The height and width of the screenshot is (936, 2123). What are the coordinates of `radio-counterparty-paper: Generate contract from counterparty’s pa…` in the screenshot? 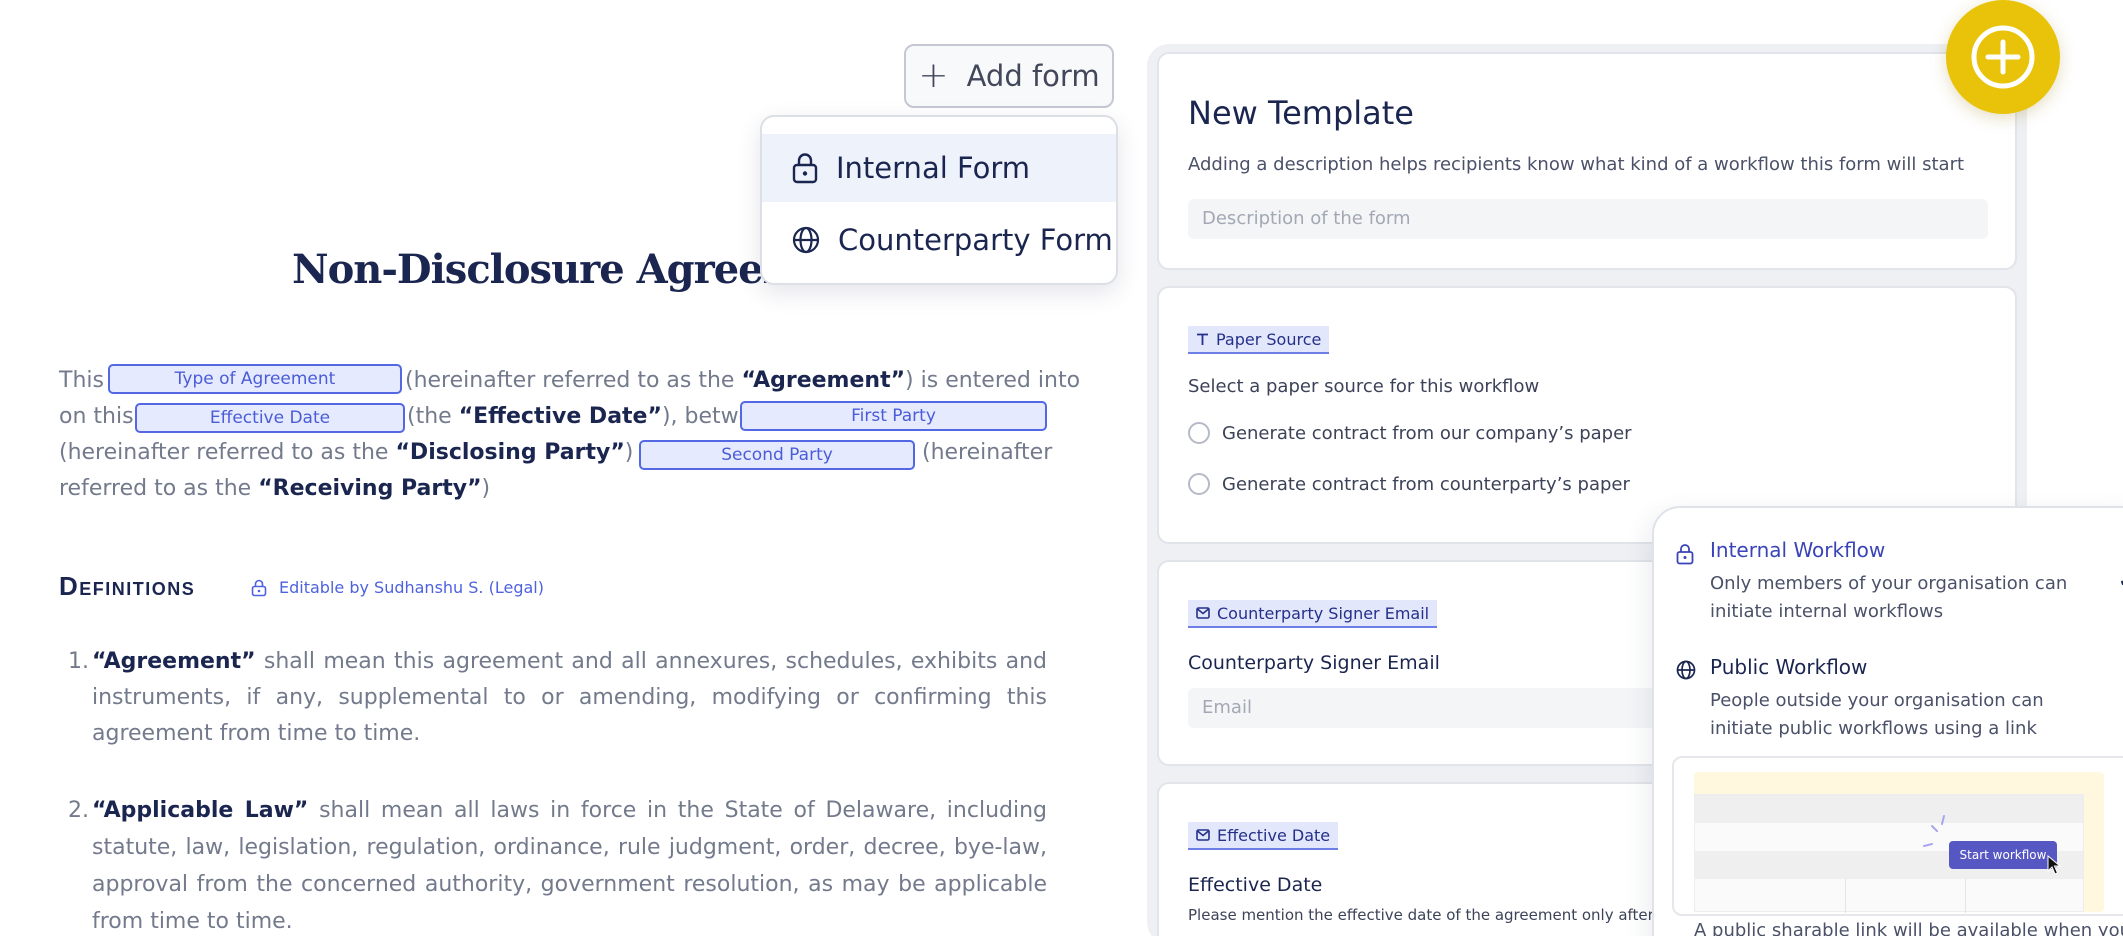 It's located at (1409, 484).